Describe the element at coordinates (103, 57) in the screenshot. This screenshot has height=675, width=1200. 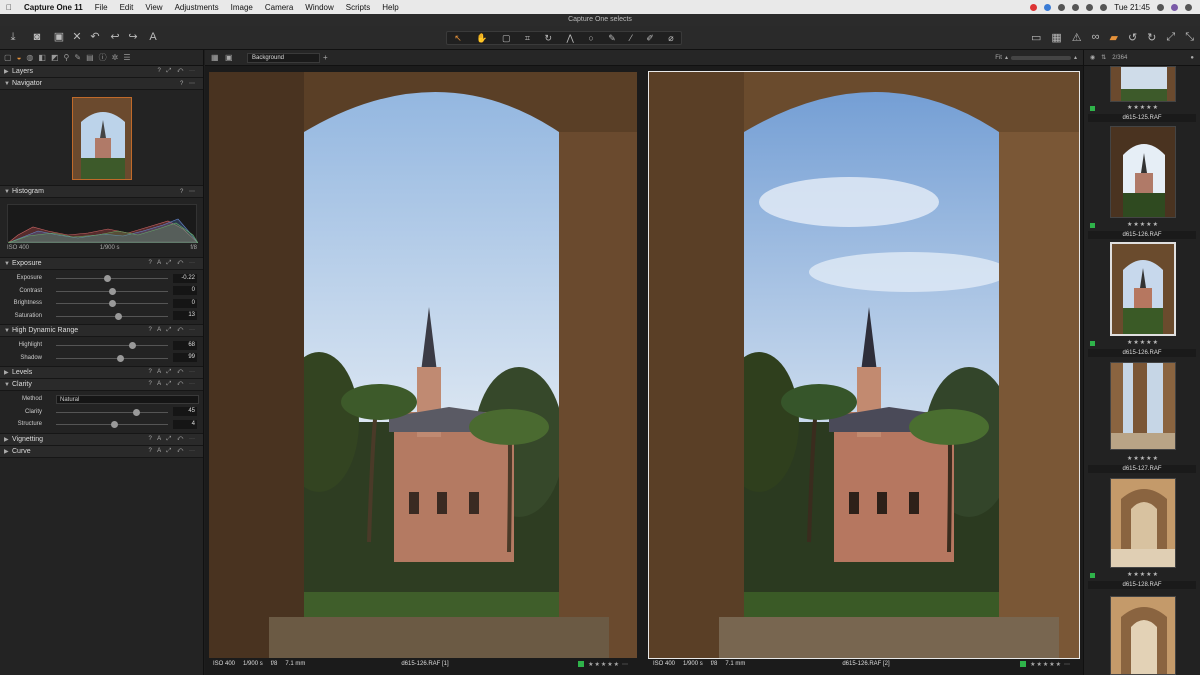
I see `metadata-tab-icon: ⓘ` at that location.